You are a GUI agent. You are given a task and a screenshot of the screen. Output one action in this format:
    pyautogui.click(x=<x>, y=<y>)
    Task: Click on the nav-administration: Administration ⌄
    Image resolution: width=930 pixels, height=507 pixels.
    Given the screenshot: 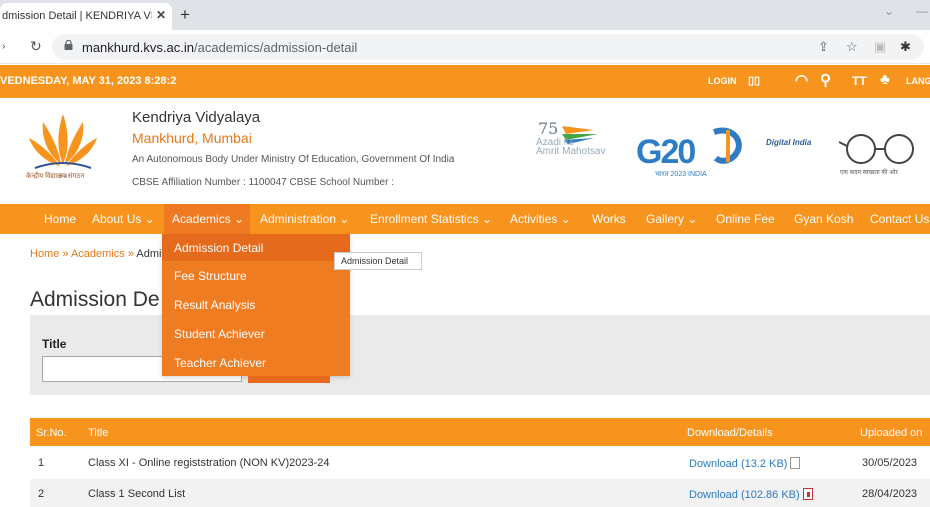 What is the action you would take?
    pyautogui.click(x=304, y=219)
    